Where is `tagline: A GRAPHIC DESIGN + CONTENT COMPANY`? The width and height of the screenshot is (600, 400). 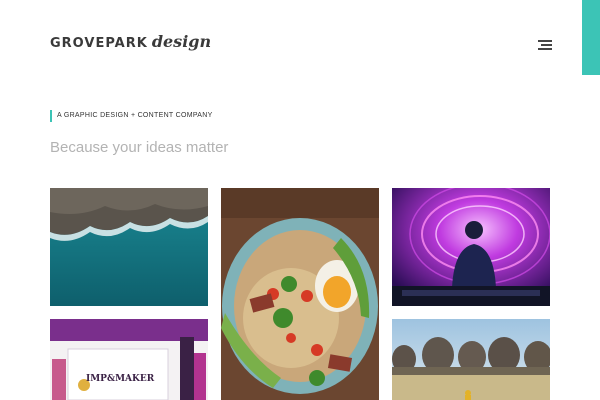
tagline: A GRAPHIC DESIGN + CONTENT COMPANY is located at coordinates (131, 116).